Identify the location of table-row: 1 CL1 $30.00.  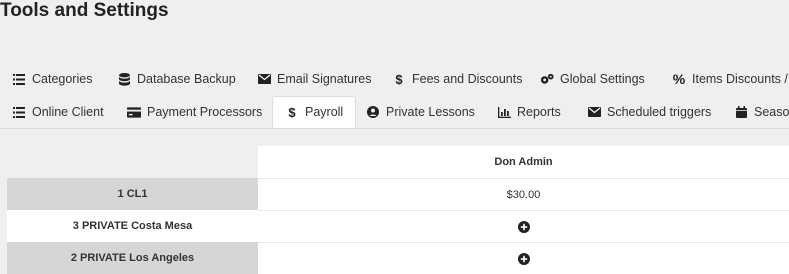
(398, 194).